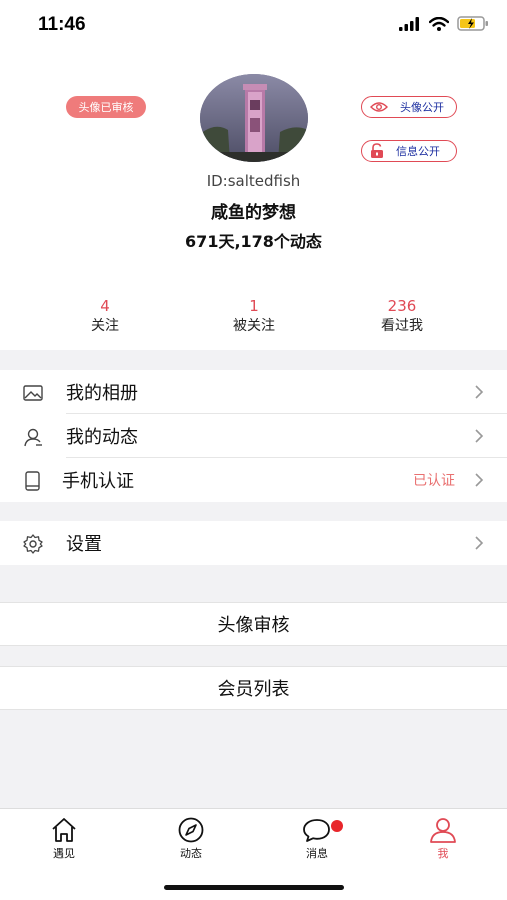 The image size is (507, 900). What do you see at coordinates (191, 830) in the screenshot?
I see `compass-icon` at bounding box center [191, 830].